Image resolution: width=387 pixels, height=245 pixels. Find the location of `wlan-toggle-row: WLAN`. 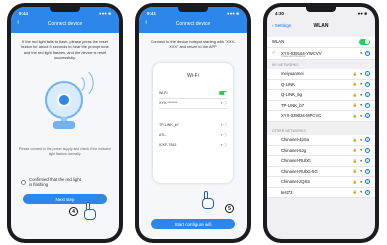

wlan-toggle-row: WLAN is located at coordinates (321, 42).